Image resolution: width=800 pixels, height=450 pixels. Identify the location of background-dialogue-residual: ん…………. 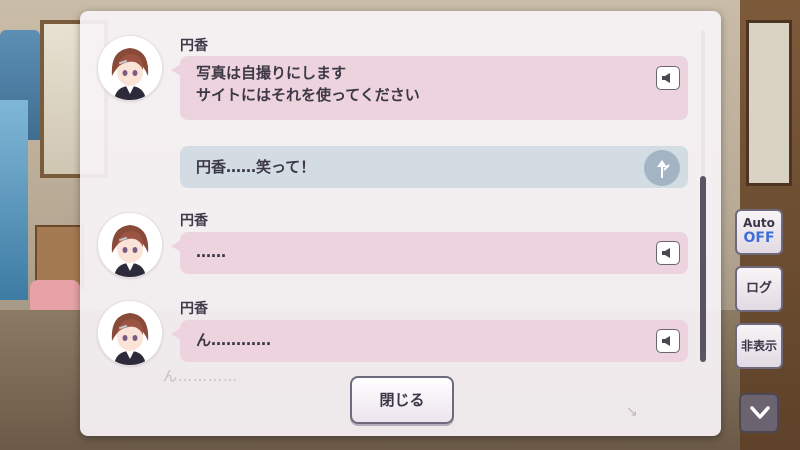
(200, 377).